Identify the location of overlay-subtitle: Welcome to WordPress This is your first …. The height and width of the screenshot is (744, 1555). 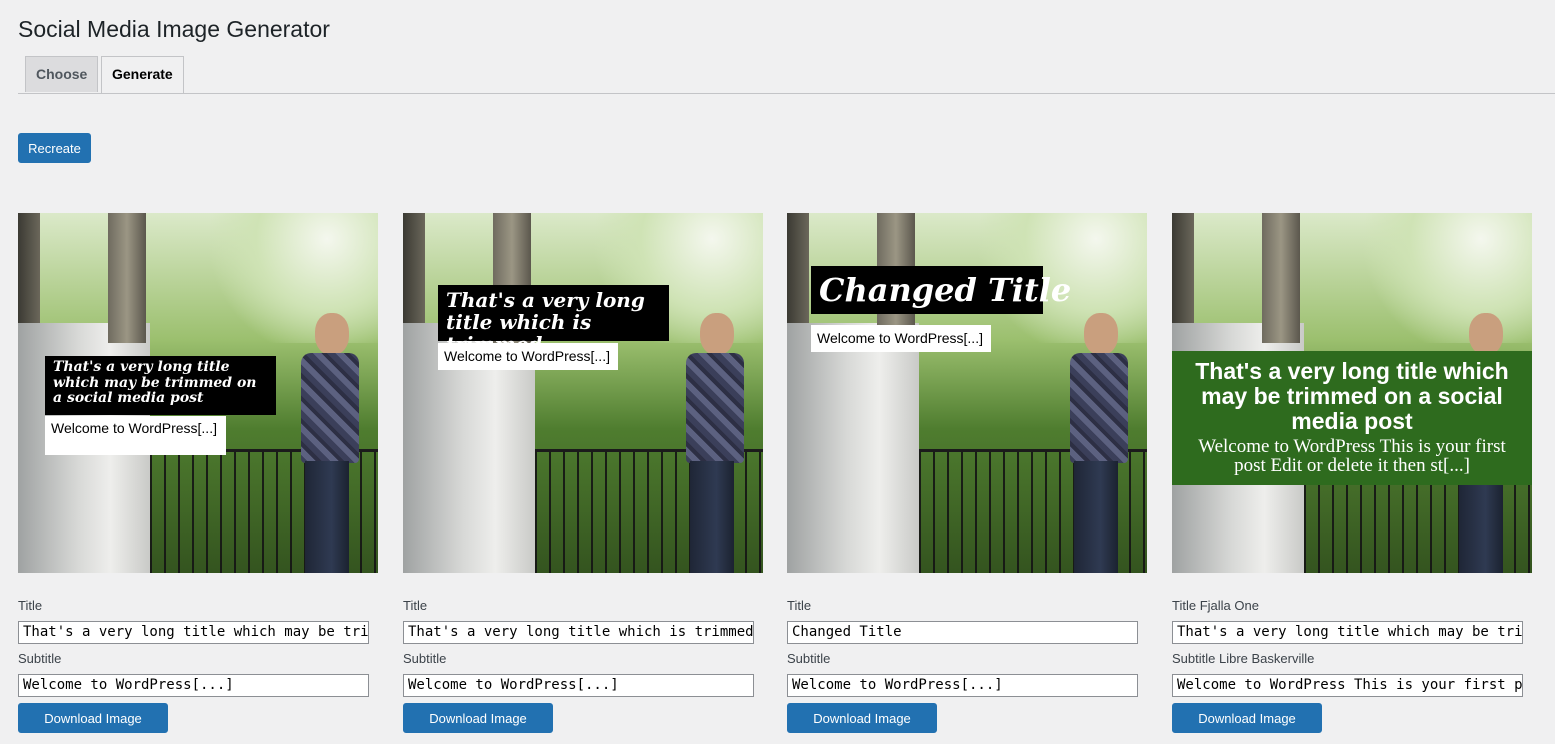
(1352, 456).